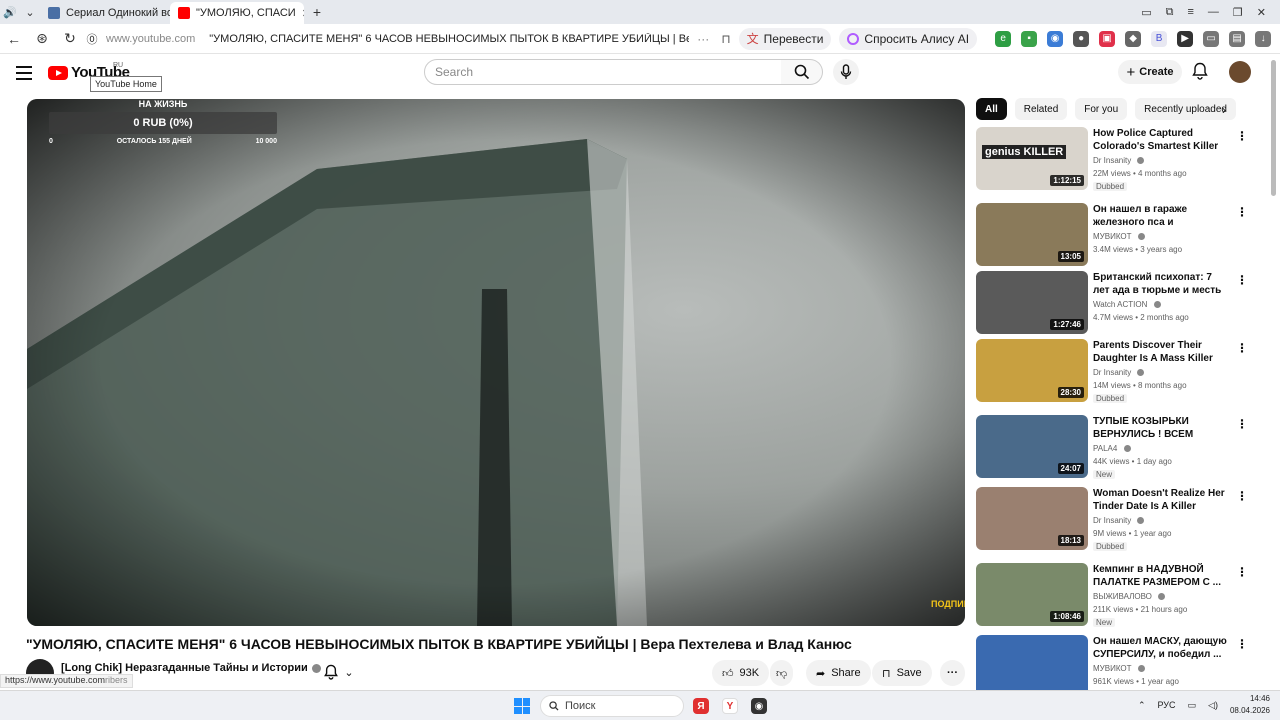  I want to click on search-button, so click(802, 72).